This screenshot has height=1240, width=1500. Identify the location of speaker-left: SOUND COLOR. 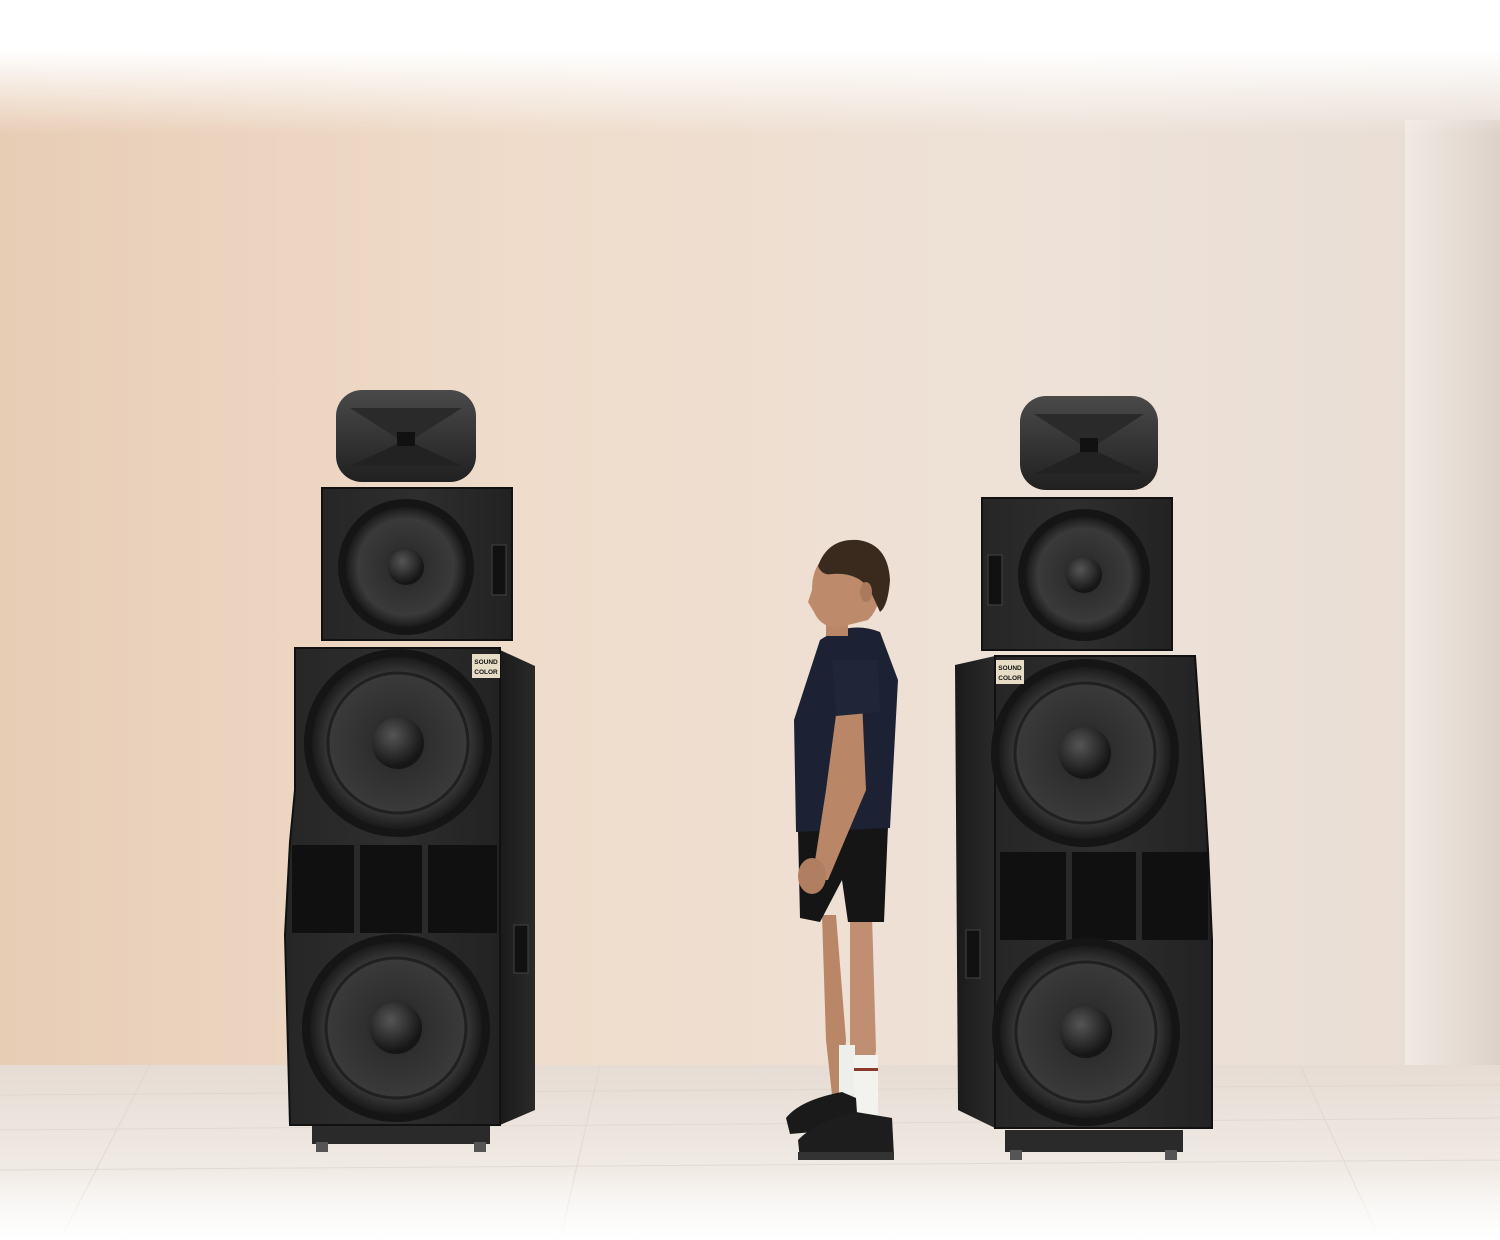
(409, 771).